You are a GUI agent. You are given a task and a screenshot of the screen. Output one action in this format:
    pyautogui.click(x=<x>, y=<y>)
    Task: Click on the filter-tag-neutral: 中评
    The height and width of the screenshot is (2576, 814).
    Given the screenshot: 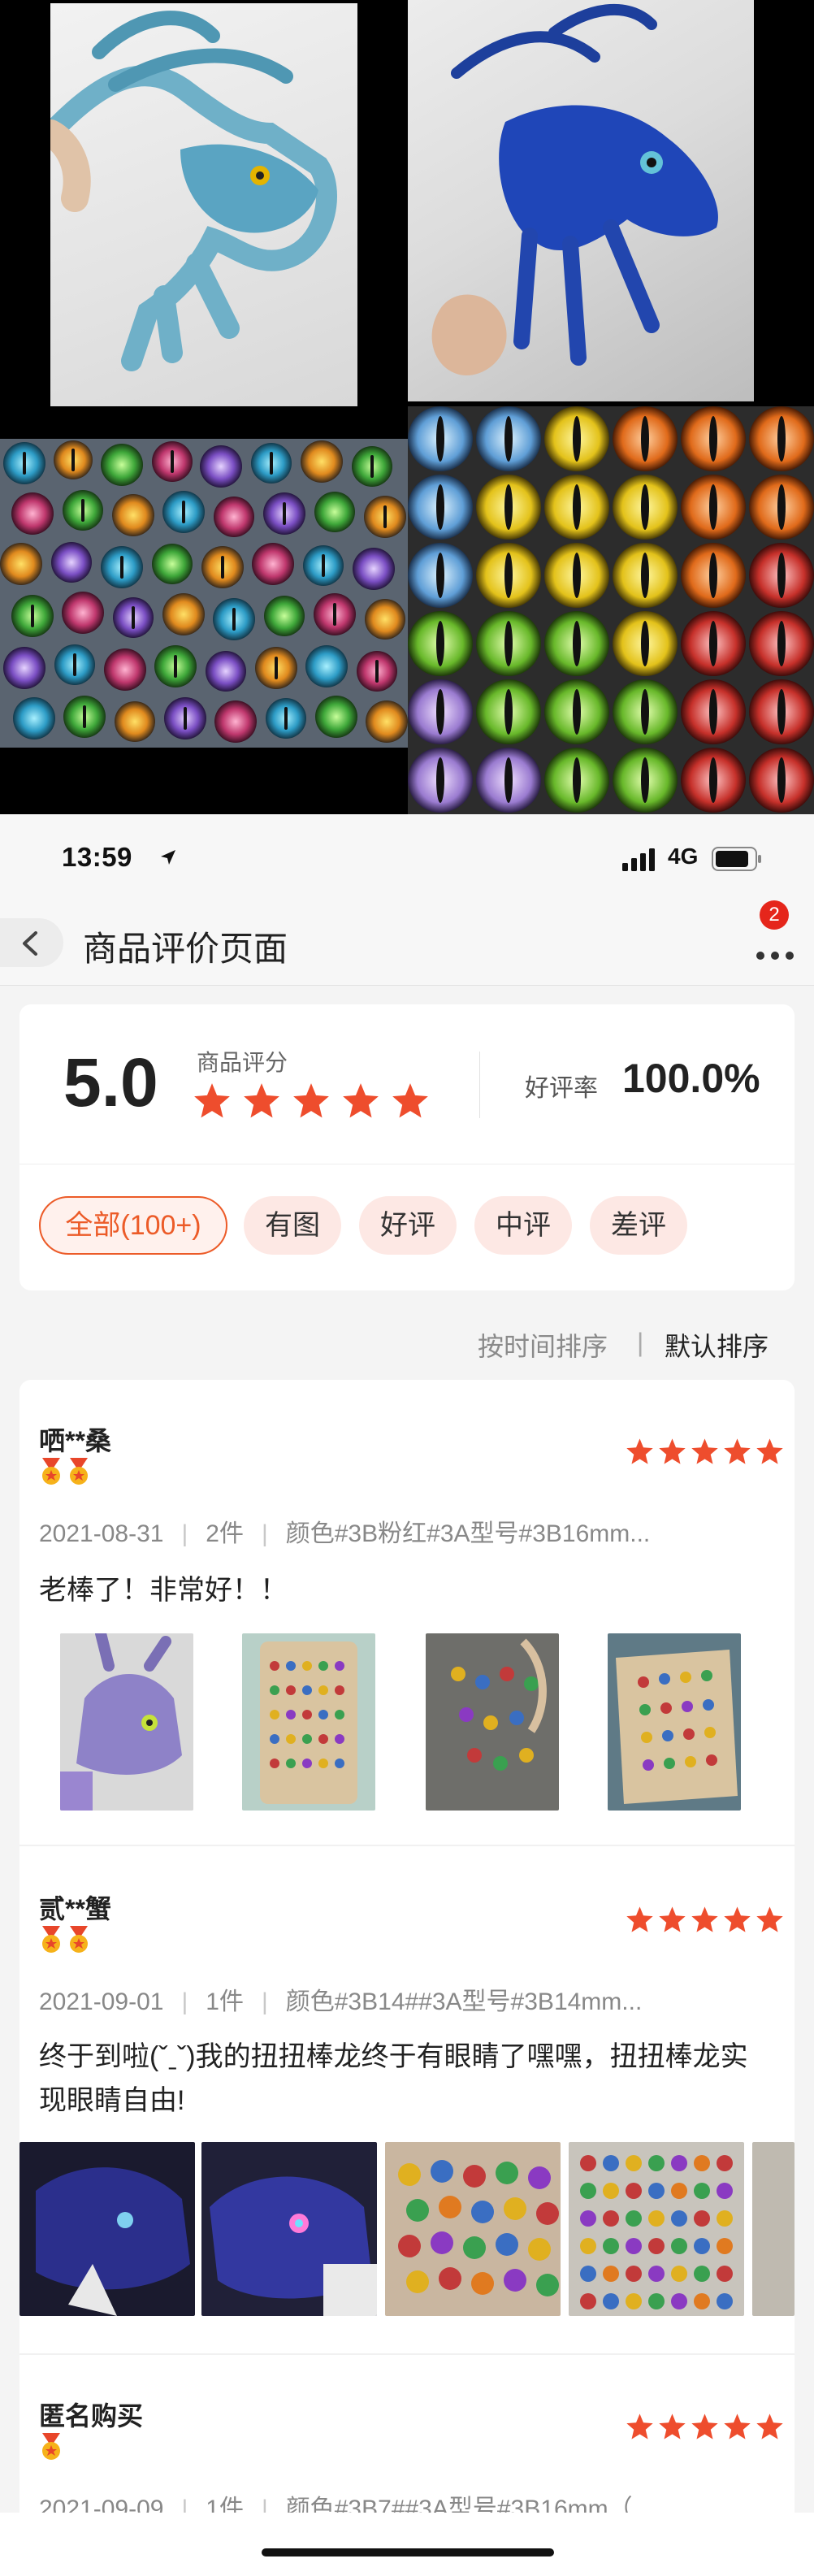 What is the action you would take?
    pyautogui.click(x=523, y=1225)
    